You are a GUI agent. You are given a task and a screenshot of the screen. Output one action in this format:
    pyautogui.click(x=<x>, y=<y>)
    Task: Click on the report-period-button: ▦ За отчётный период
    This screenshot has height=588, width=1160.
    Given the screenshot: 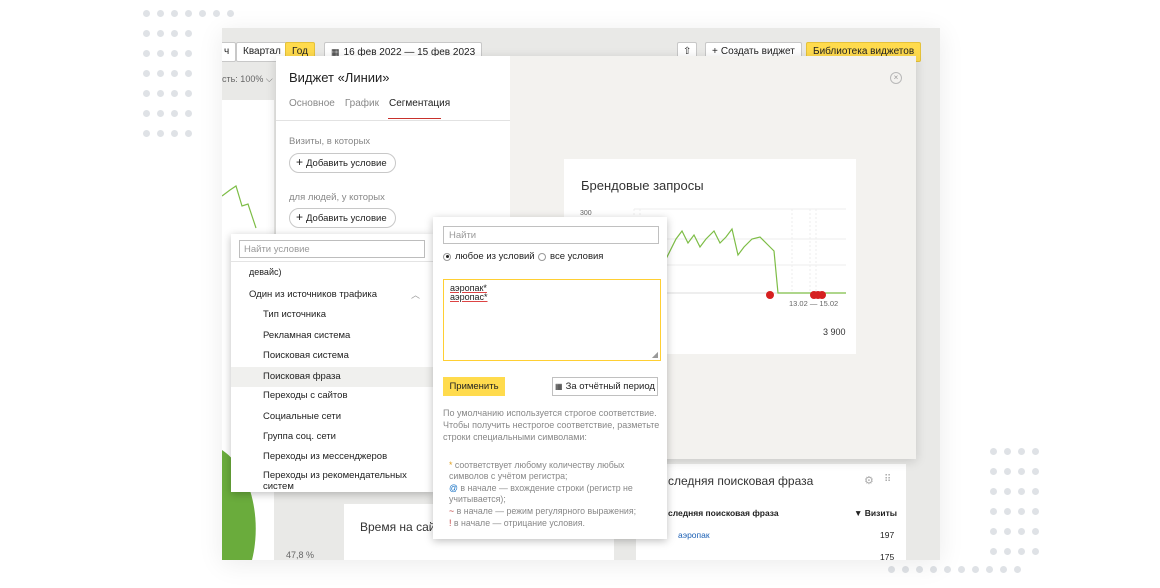 What is the action you would take?
    pyautogui.click(x=605, y=386)
    